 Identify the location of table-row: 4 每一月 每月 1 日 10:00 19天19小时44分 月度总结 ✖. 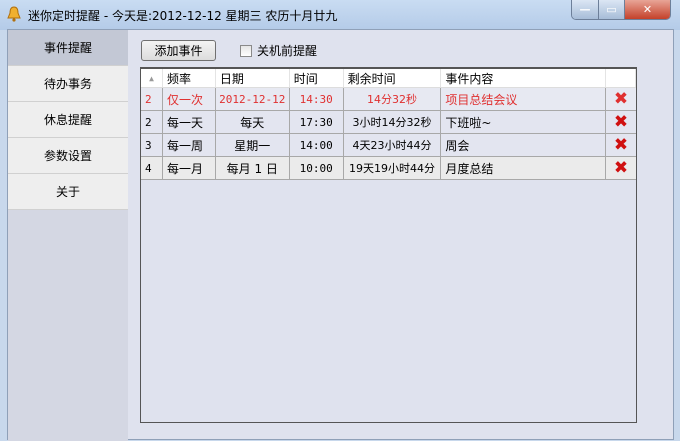
(388, 168).